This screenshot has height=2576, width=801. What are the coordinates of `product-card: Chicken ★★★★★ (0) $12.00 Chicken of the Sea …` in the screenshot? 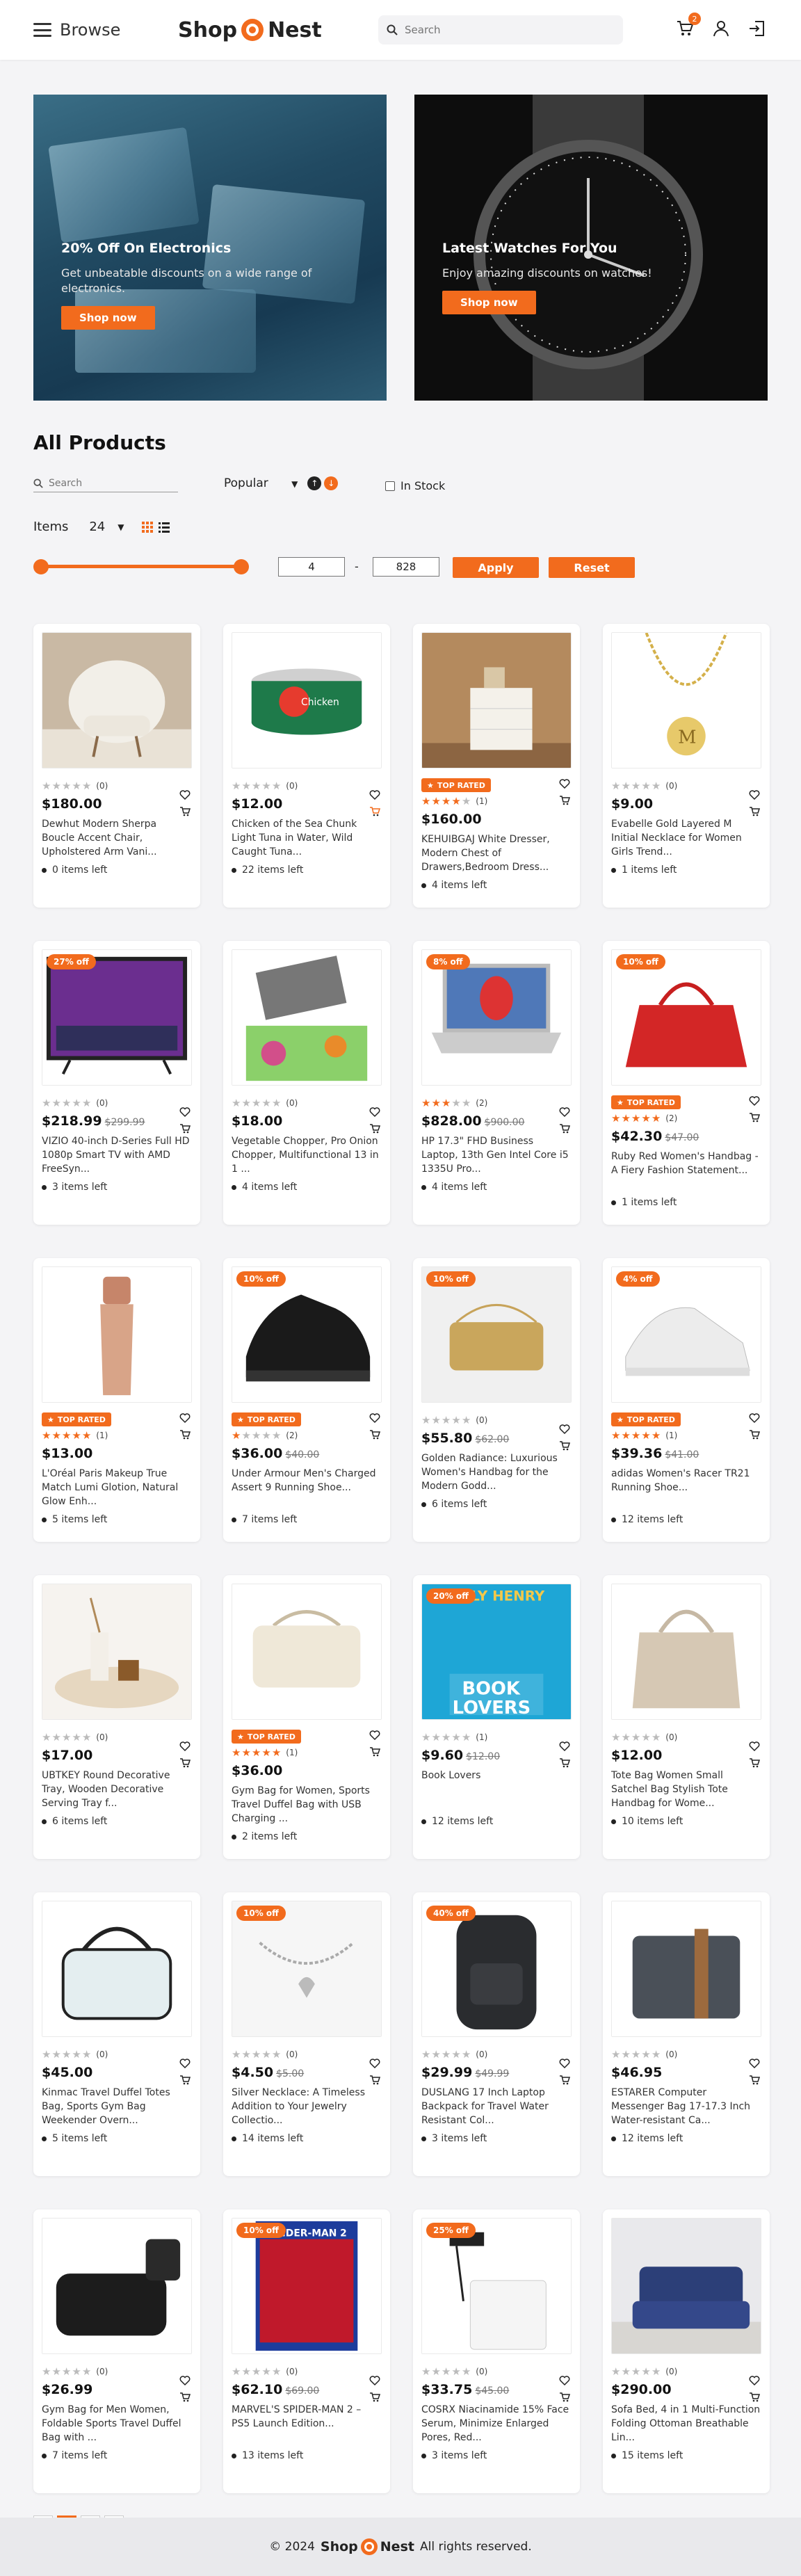 It's located at (306, 766).